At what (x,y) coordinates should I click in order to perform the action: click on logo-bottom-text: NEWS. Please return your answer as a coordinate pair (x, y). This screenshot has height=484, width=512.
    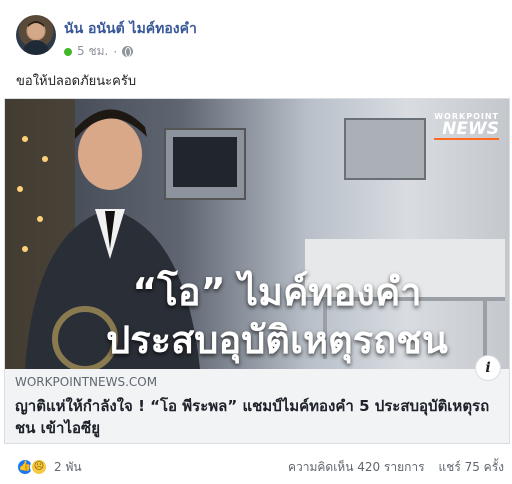
    Looking at the image, I should click on (466, 130).